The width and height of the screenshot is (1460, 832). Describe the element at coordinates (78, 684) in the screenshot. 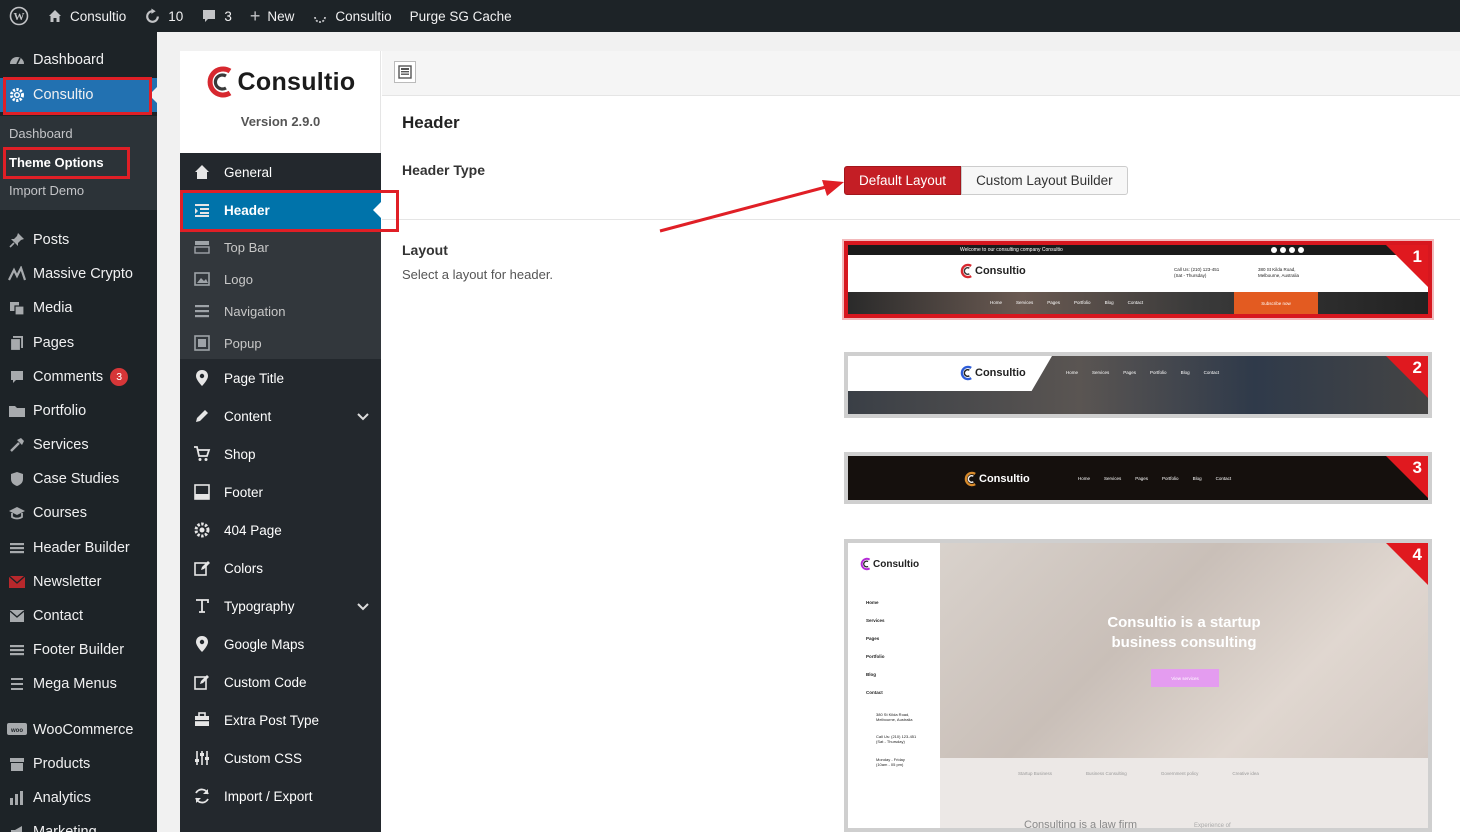

I see `menu-item-mega-menus: Mega Menus` at that location.